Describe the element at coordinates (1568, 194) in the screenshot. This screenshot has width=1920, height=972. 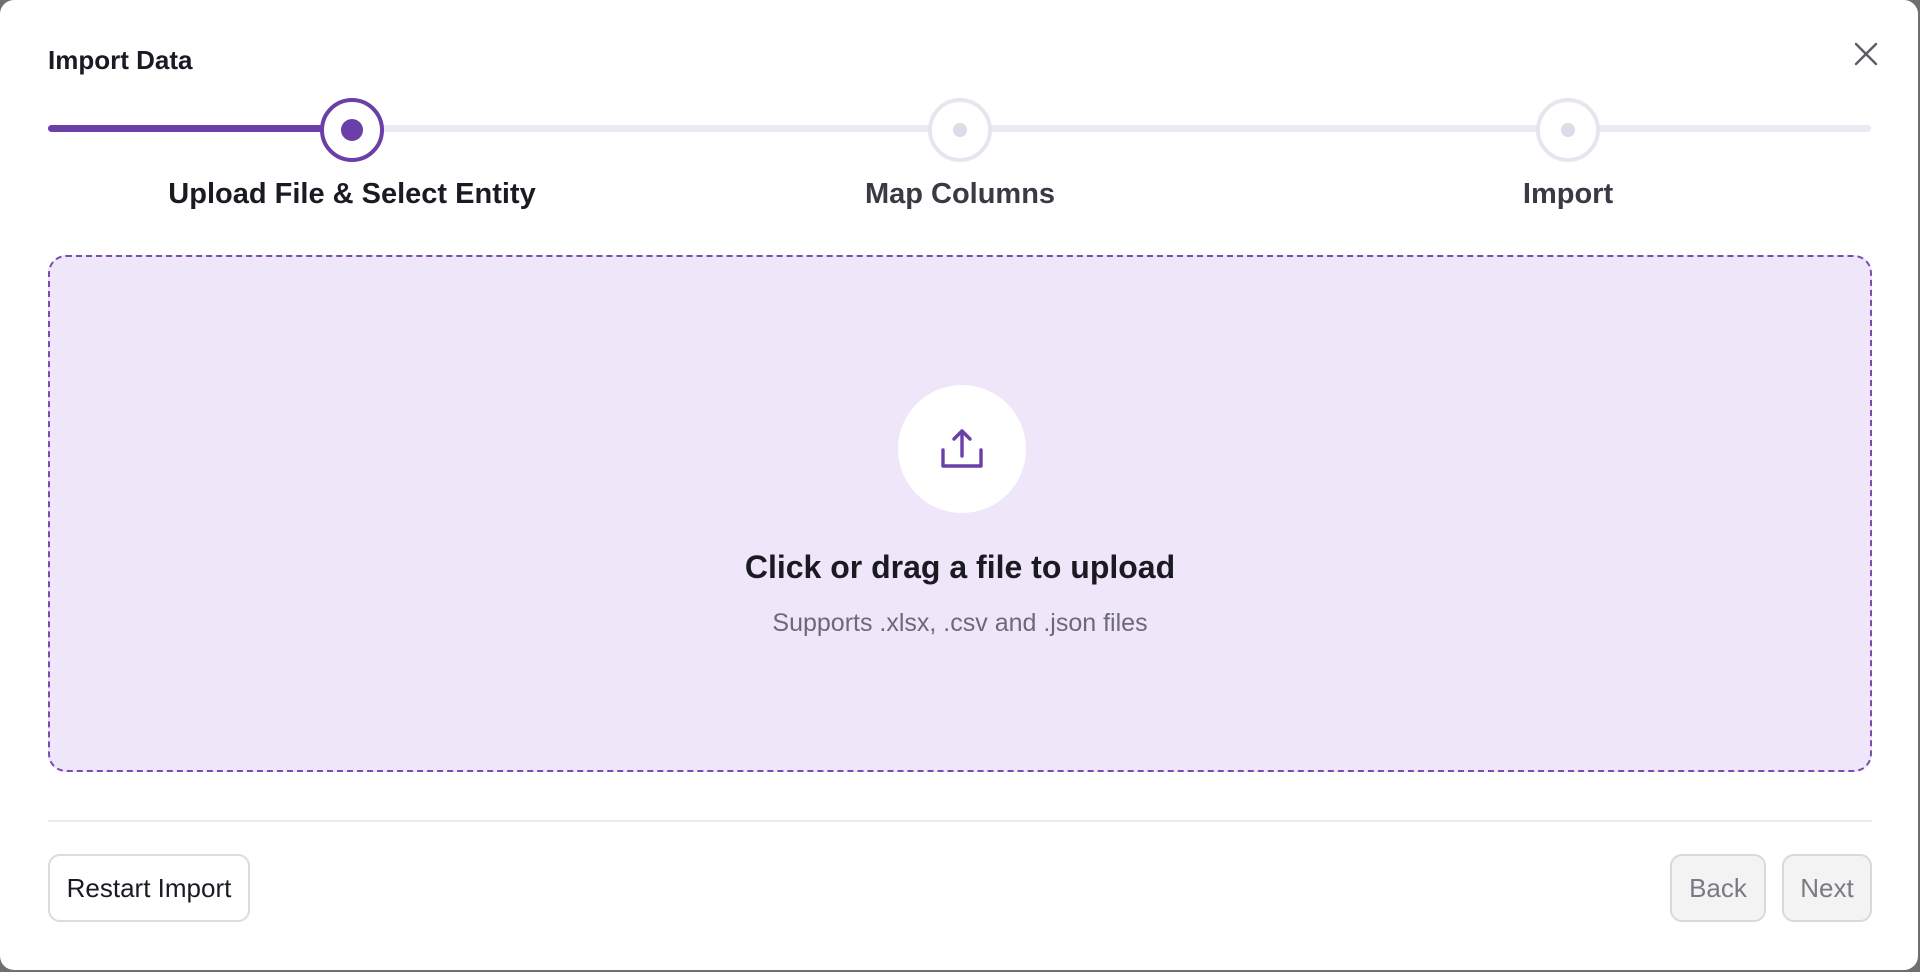
I see `step-3-label: Import` at that location.